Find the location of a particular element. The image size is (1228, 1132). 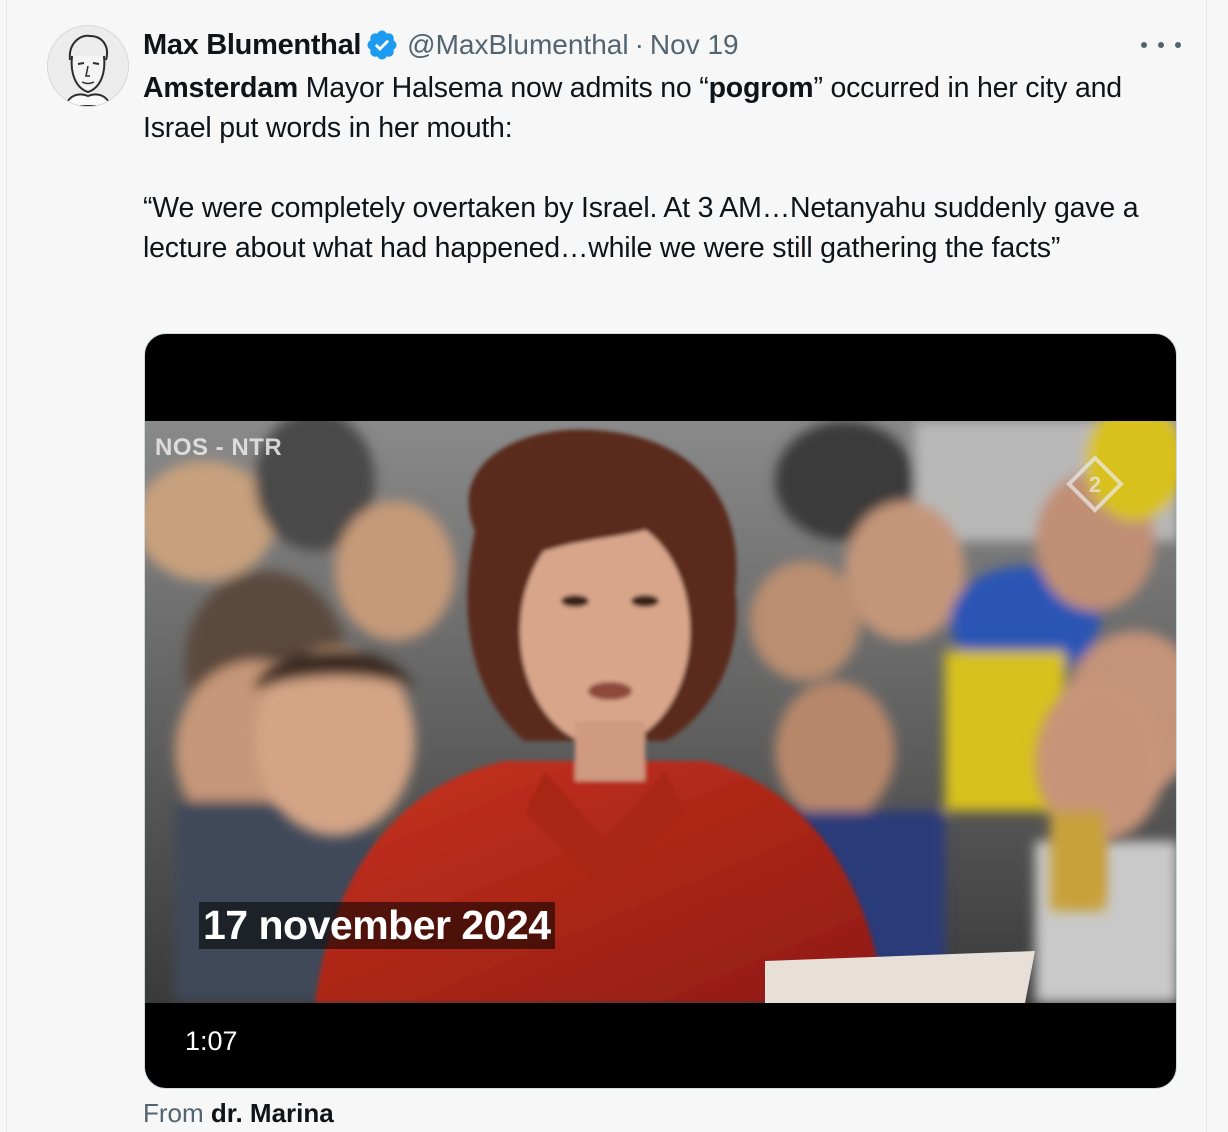

video-duration: 1:07 is located at coordinates (211, 1041).